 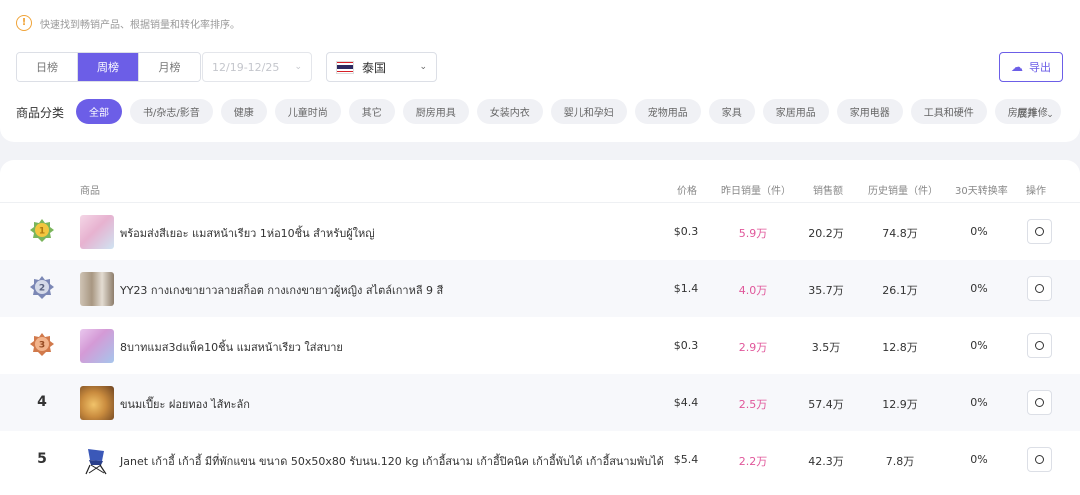 I want to click on yesterday-sales-value: 4.0万, so click(x=753, y=290).